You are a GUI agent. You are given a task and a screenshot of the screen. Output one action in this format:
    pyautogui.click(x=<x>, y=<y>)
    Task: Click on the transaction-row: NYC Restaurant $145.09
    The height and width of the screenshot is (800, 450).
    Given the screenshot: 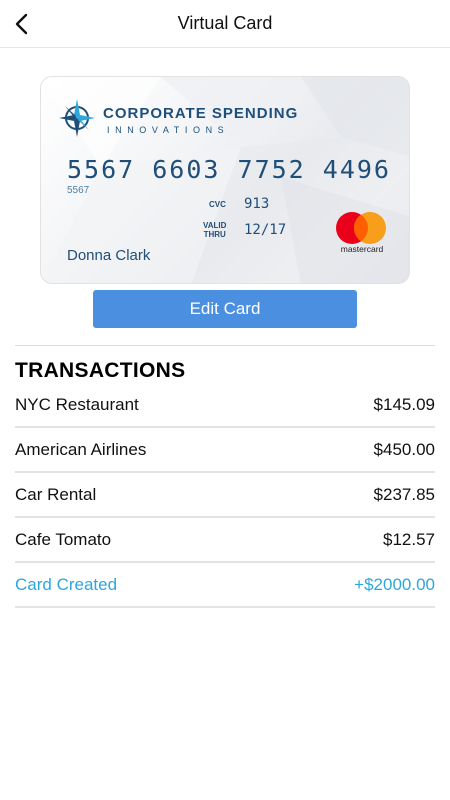 What is the action you would take?
    pyautogui.click(x=225, y=405)
    